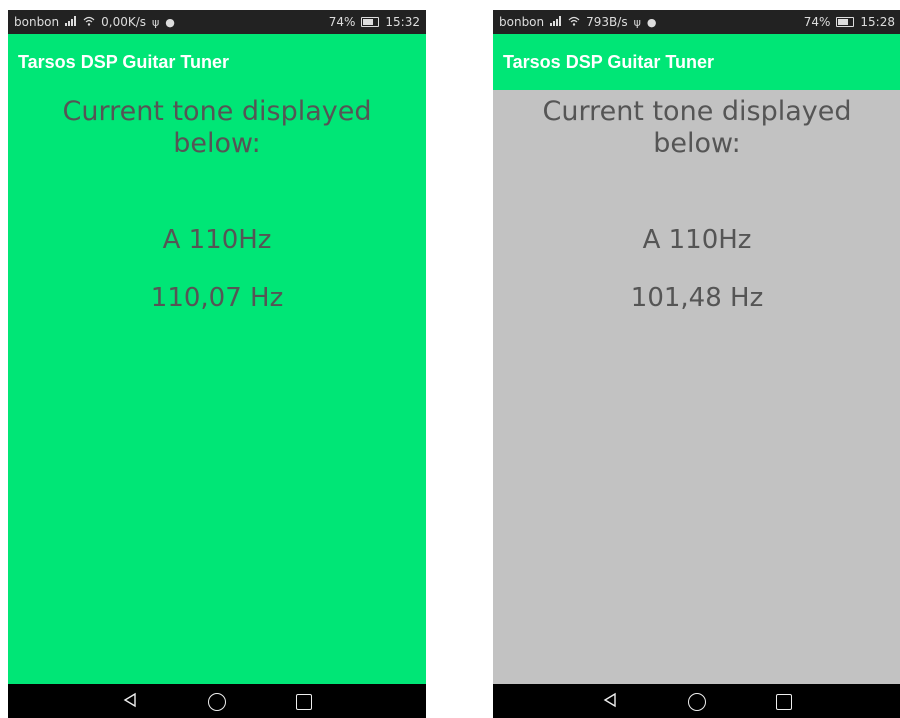 This screenshot has height=718, width=900. I want to click on detected-frequency: 101,48 Hz, so click(697, 297).